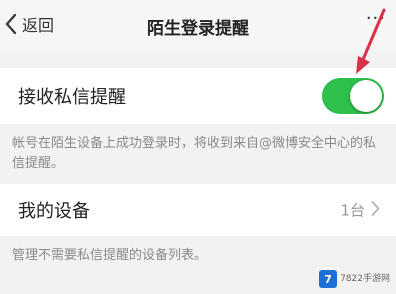 The width and height of the screenshot is (396, 294). Describe the element at coordinates (198, 29) in the screenshot. I see `page-title: 陌生登录提醒` at that location.